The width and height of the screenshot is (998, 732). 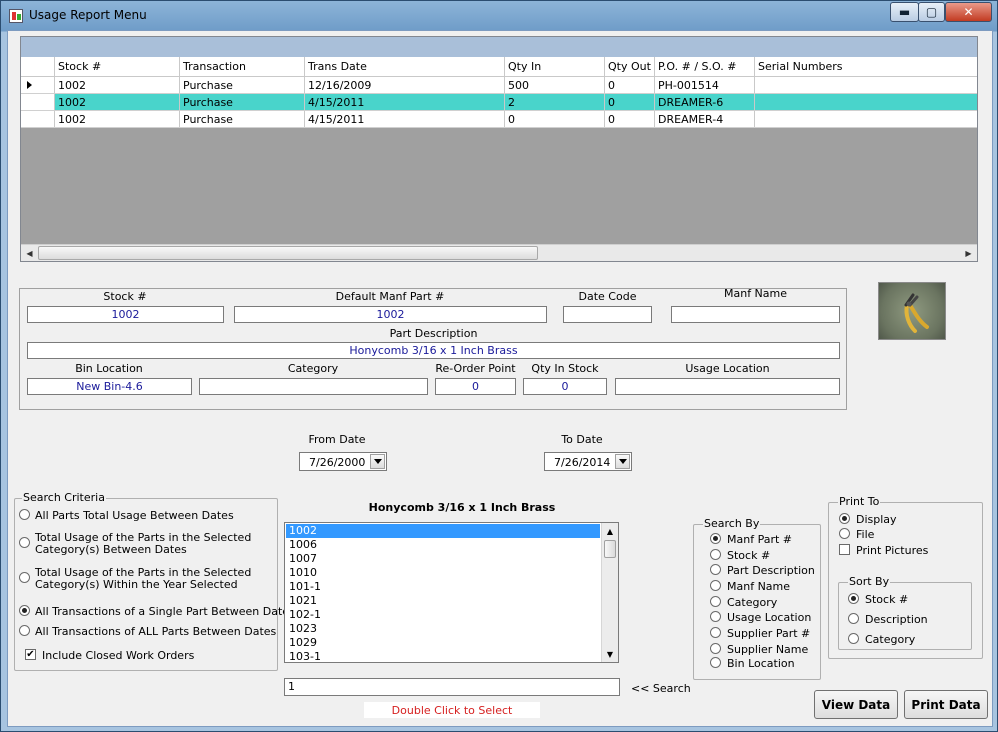 I want to click on list-item: 1023, so click(x=443, y=629).